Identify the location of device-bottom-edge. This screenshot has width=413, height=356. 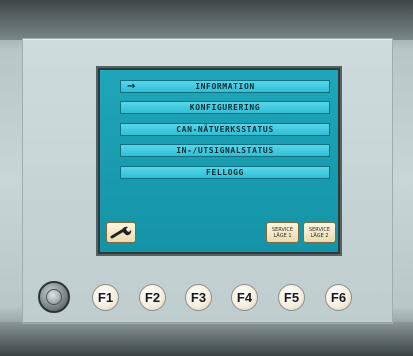
(206, 339).